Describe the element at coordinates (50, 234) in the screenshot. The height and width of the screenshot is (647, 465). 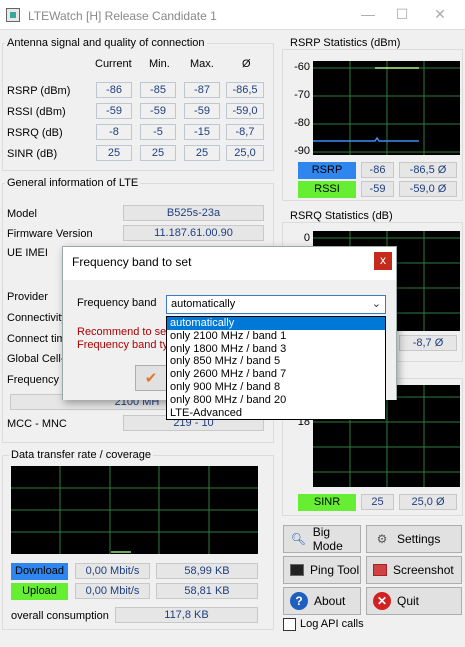
I see `firmware-label: Firmware Version` at that location.